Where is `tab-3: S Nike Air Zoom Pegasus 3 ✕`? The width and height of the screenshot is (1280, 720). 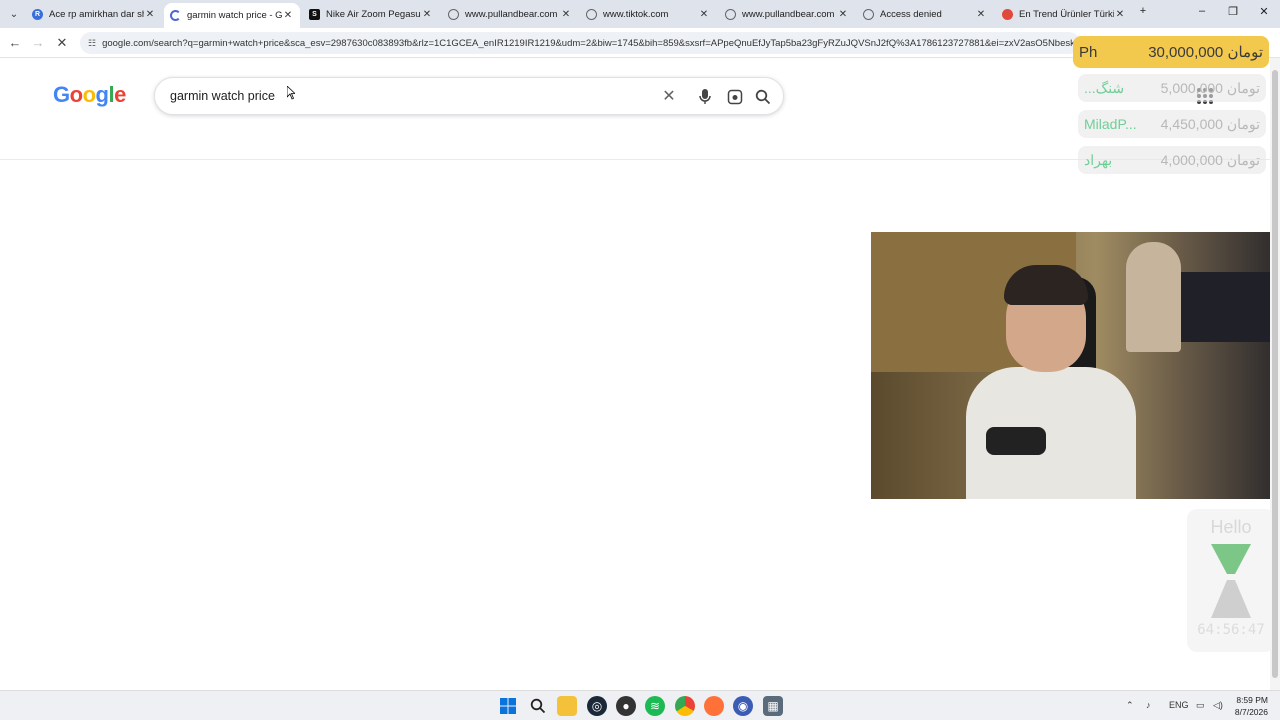
tab-3: S Nike Air Zoom Pegasus 3 ✕ is located at coordinates (371, 14).